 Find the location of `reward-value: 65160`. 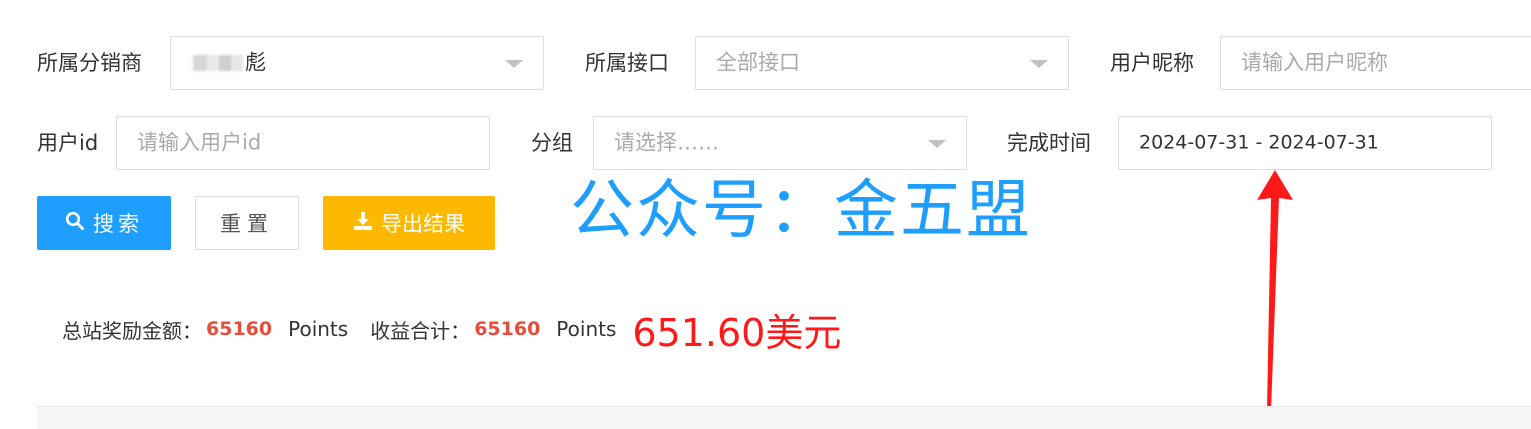

reward-value: 65160 is located at coordinates (239, 329).